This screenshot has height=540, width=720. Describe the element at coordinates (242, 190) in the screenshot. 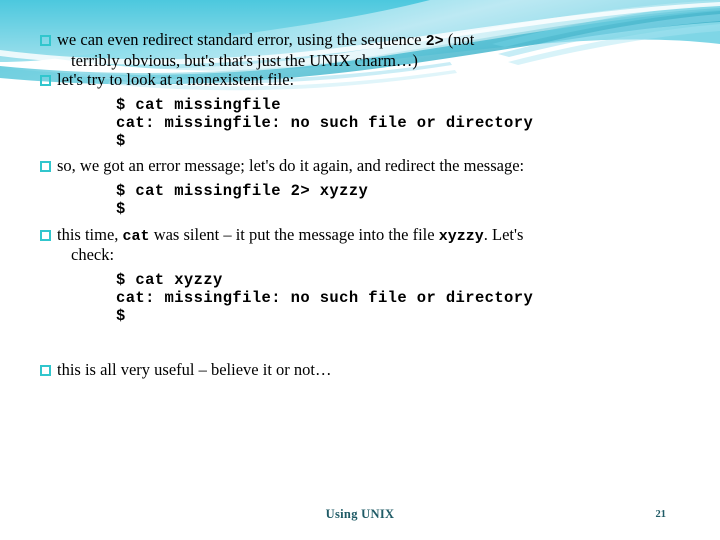

I see `code-line: $ cat missingfile 2> xyzzy` at that location.